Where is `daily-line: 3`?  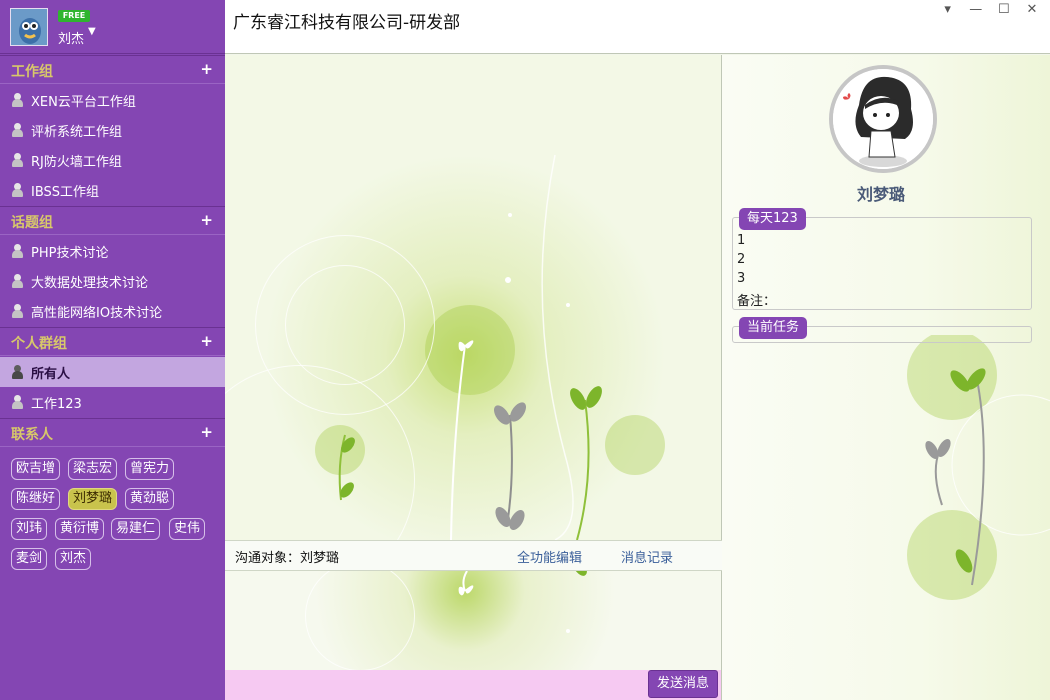 daily-line: 3 is located at coordinates (741, 278).